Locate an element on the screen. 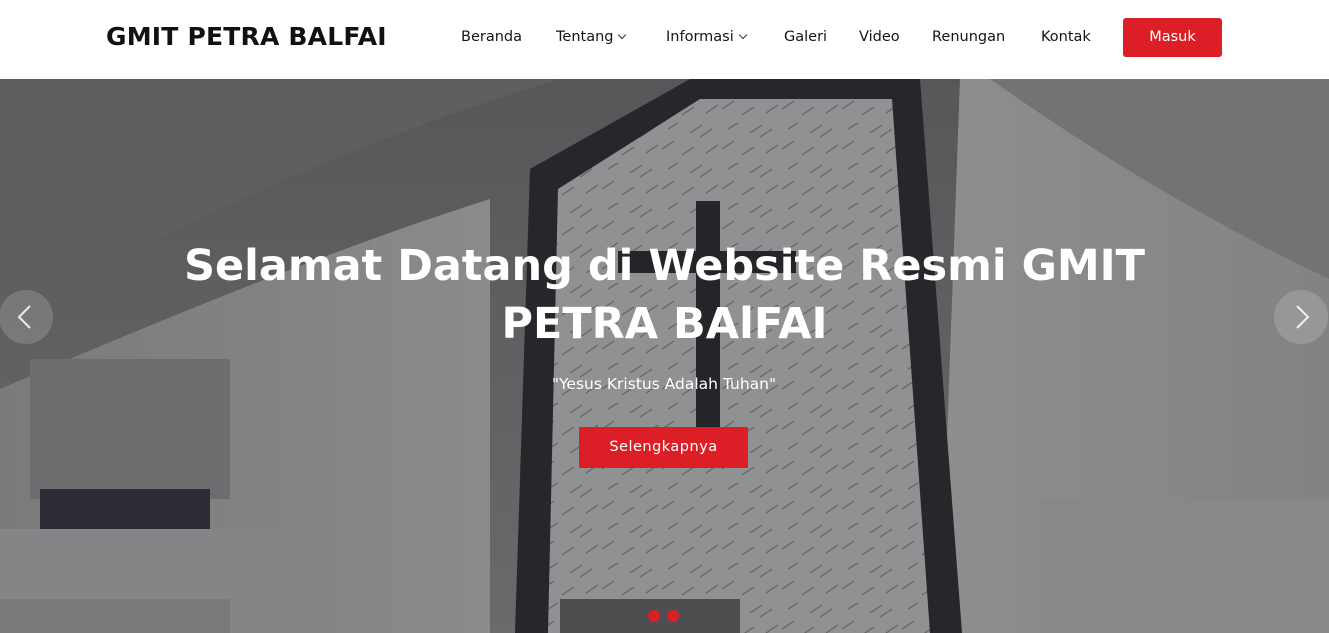 The height and width of the screenshot is (633, 1329). nav-label: Galeri is located at coordinates (806, 37).